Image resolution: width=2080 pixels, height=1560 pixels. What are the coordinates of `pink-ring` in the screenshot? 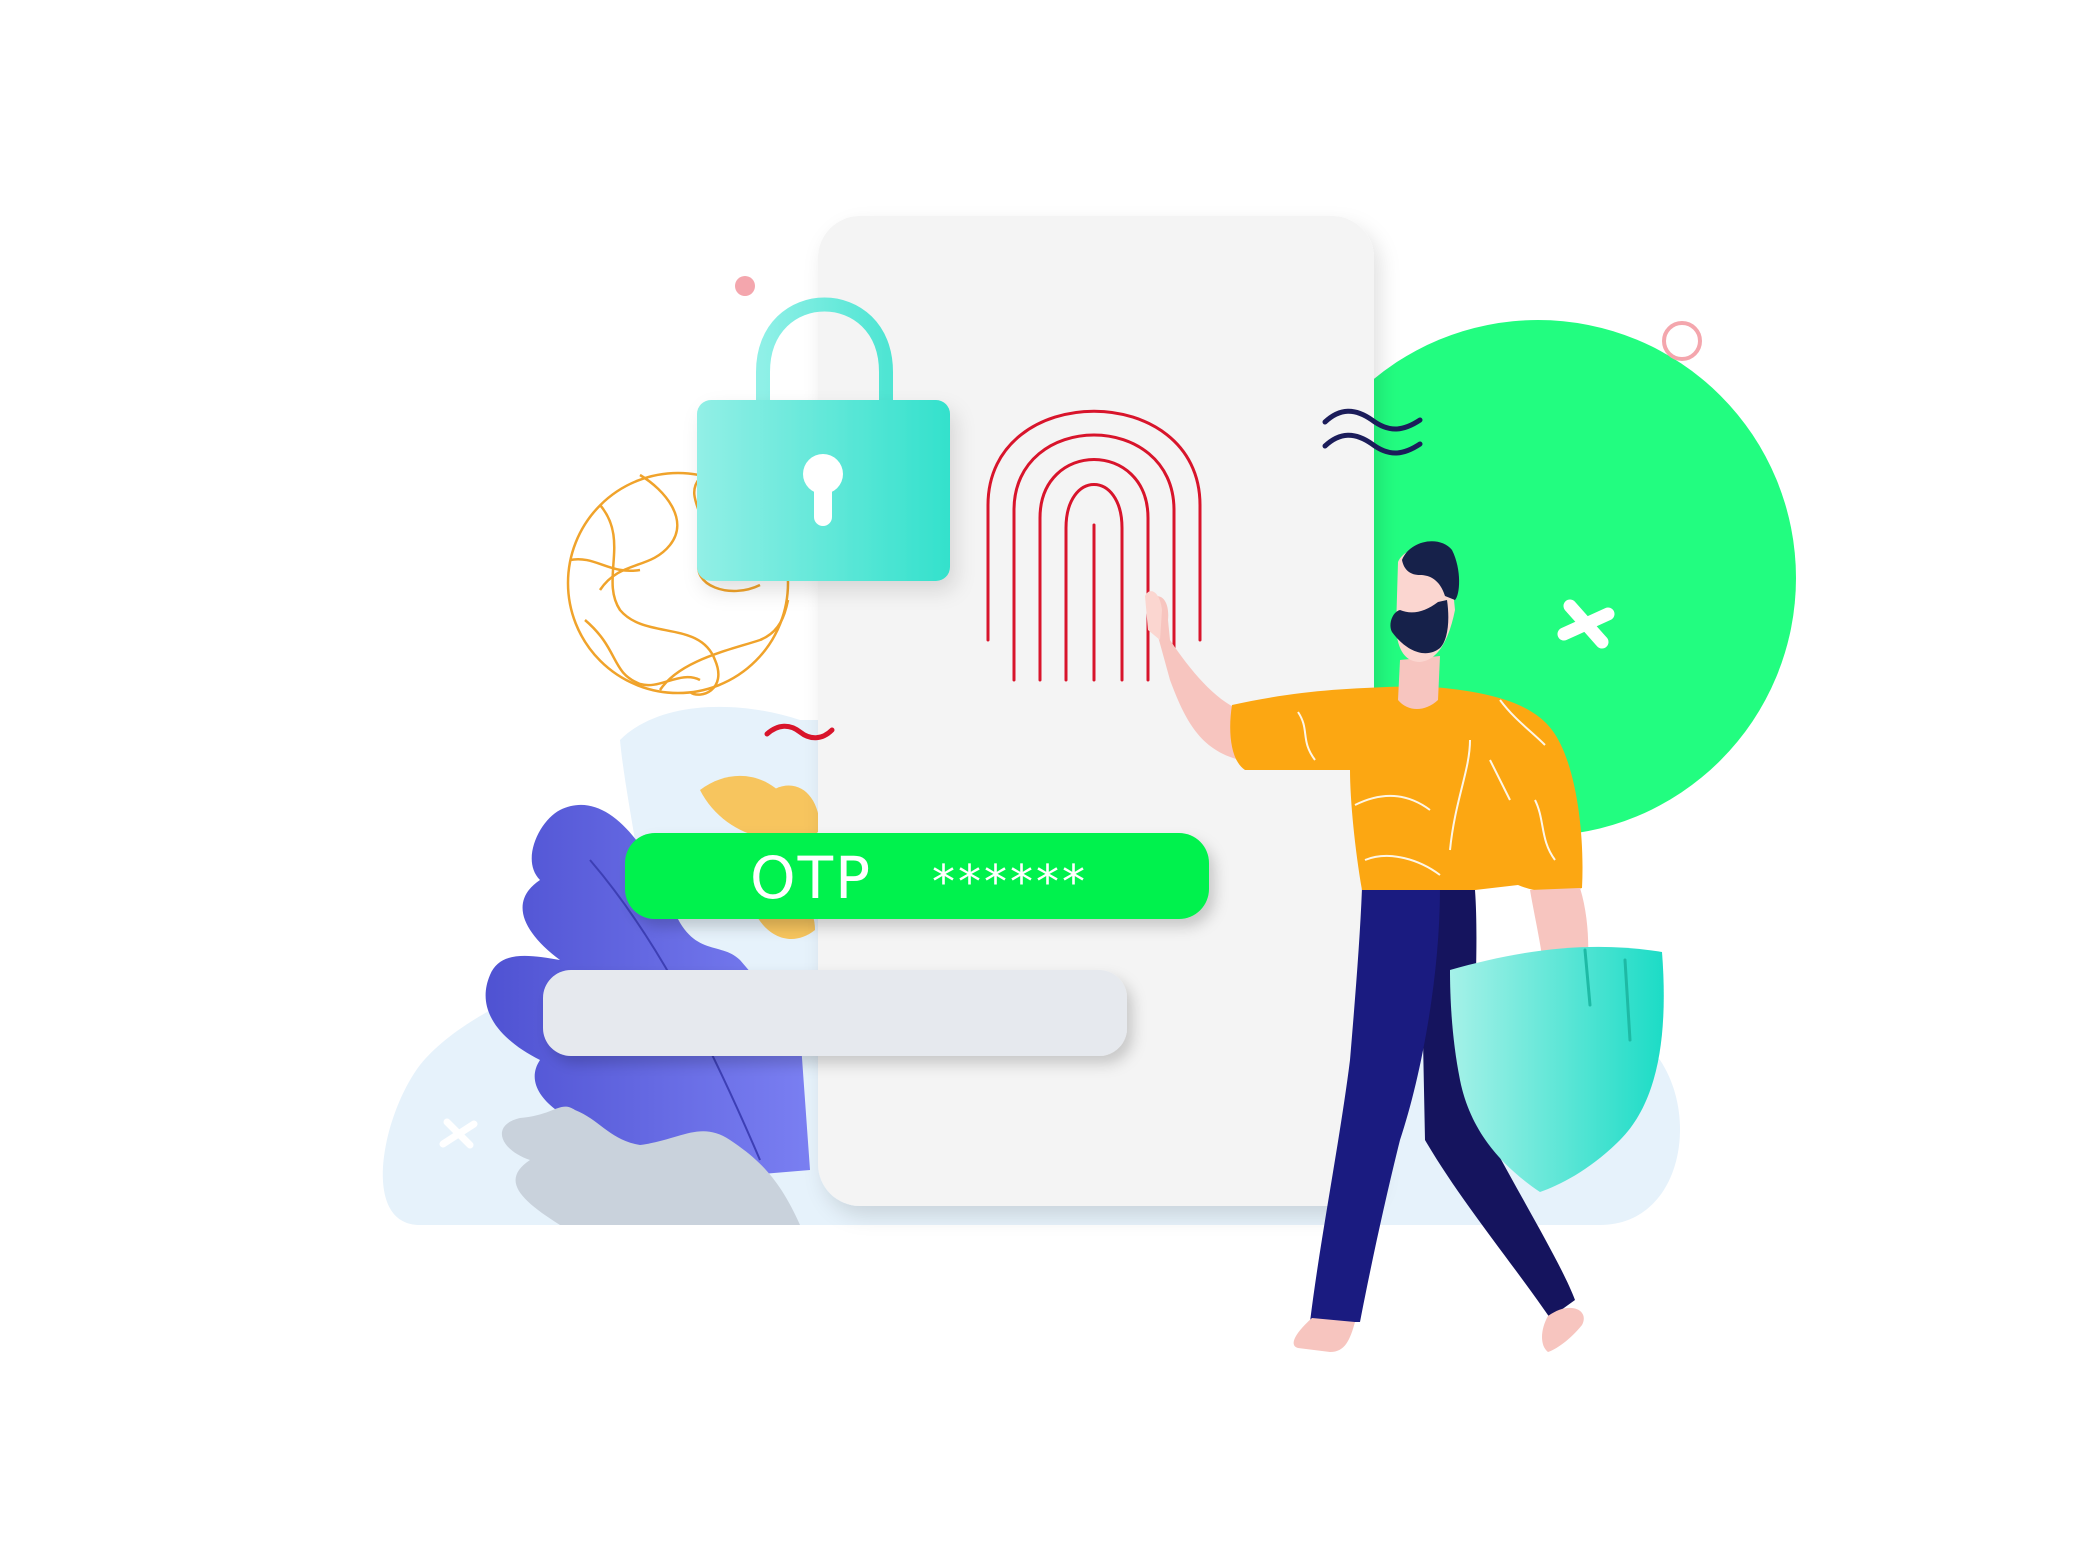 It's located at (1682, 341).